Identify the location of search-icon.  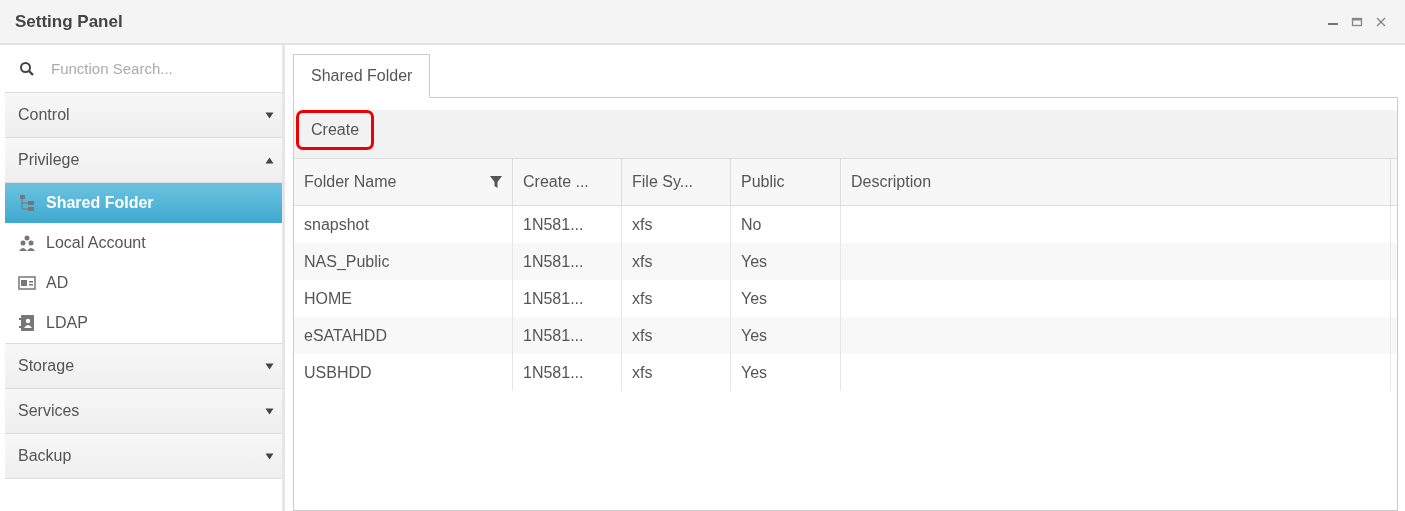
(27, 68).